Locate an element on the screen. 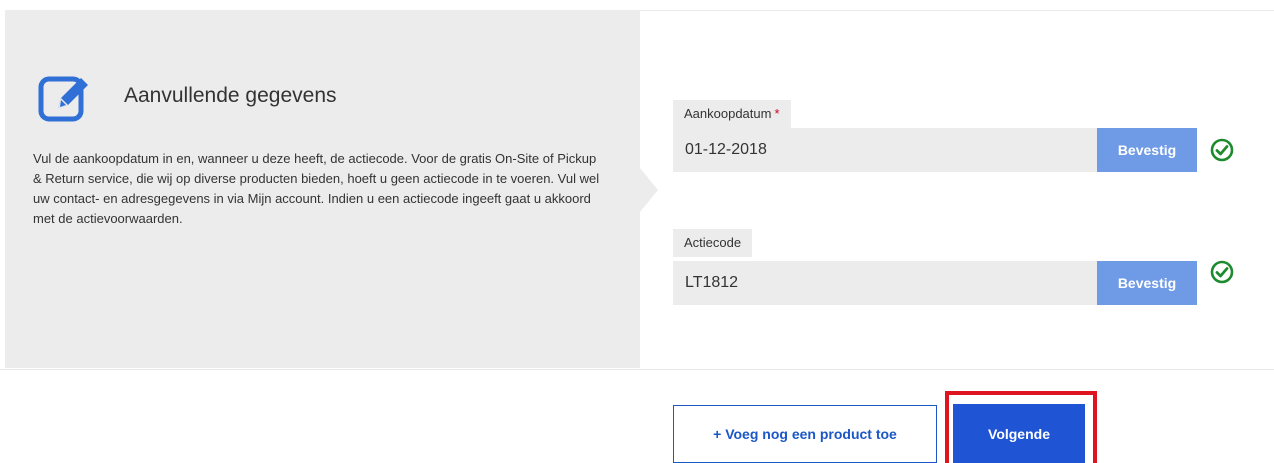 The image size is (1274, 463). add-product-button: + Voeg nog een product toe is located at coordinates (805, 434).